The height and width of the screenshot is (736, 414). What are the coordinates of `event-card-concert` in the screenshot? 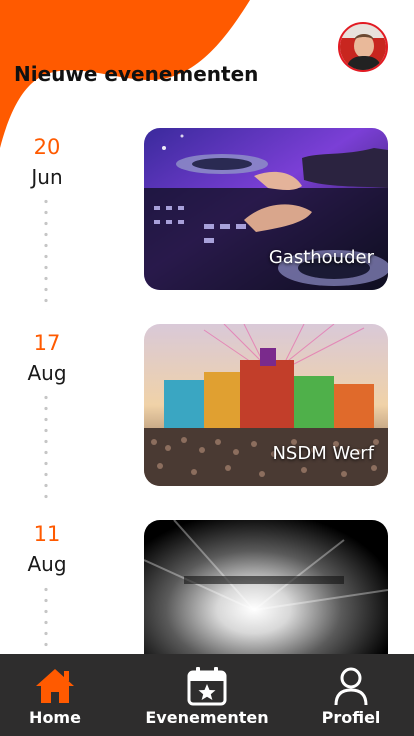 It's located at (266, 587).